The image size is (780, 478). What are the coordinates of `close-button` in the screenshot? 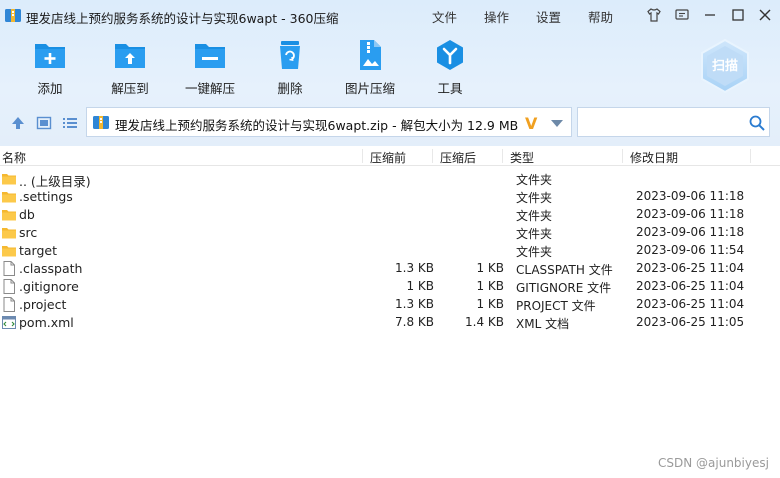 It's located at (765, 15).